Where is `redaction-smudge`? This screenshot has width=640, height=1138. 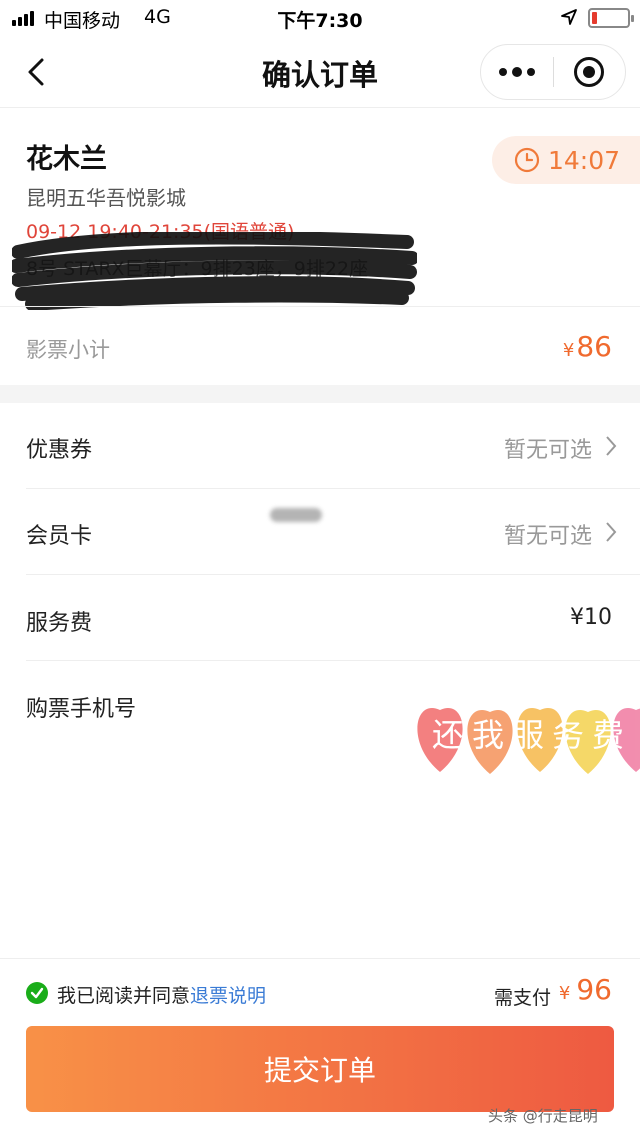
redaction-smudge is located at coordinates (296, 515).